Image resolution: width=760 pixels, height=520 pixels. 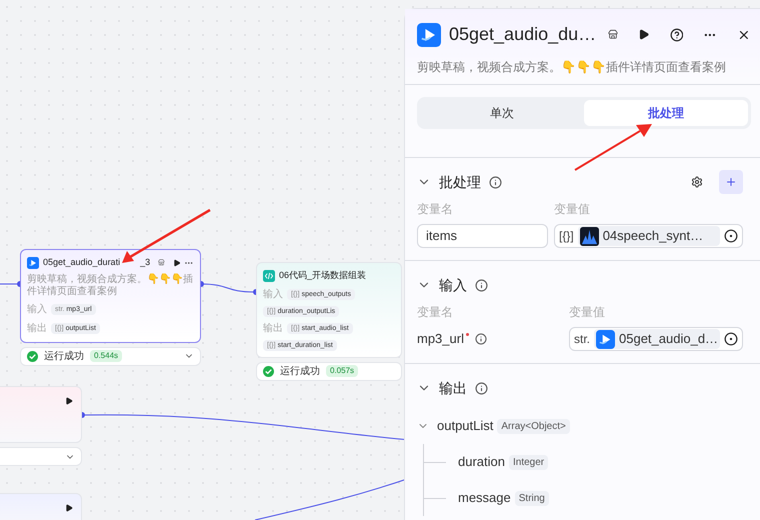 I want to click on section-title: 输出, so click(x=453, y=388).